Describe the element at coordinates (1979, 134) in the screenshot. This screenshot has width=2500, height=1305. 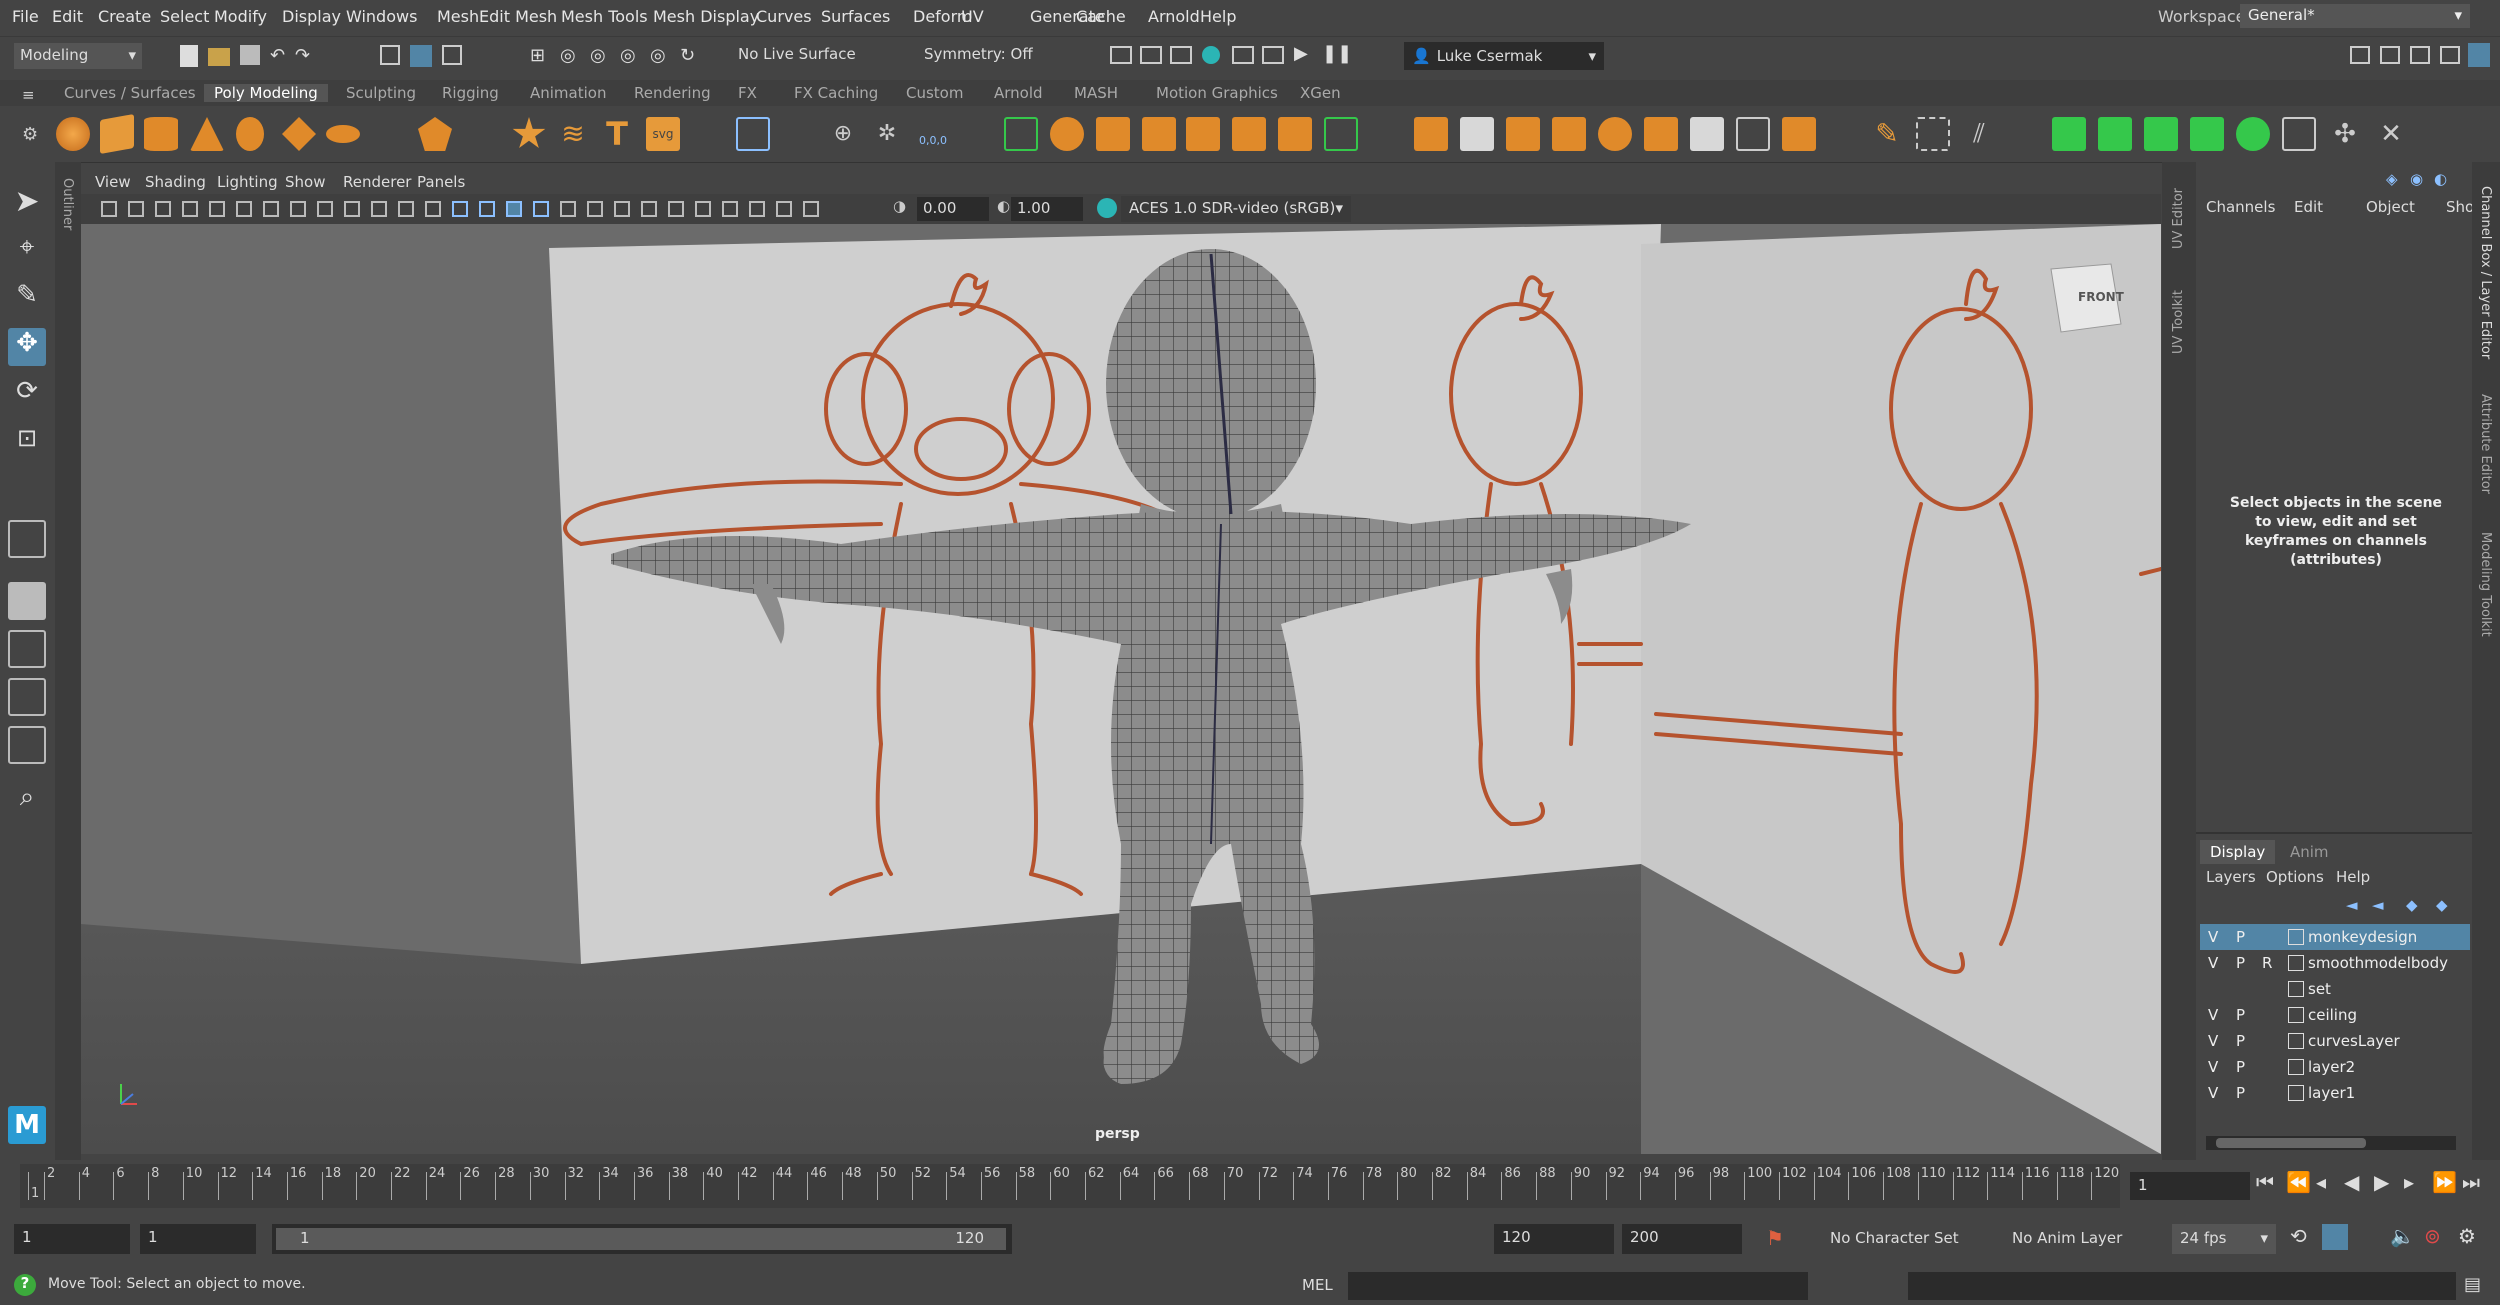
I see `offset-edge-loop-icon: ⫽` at that location.